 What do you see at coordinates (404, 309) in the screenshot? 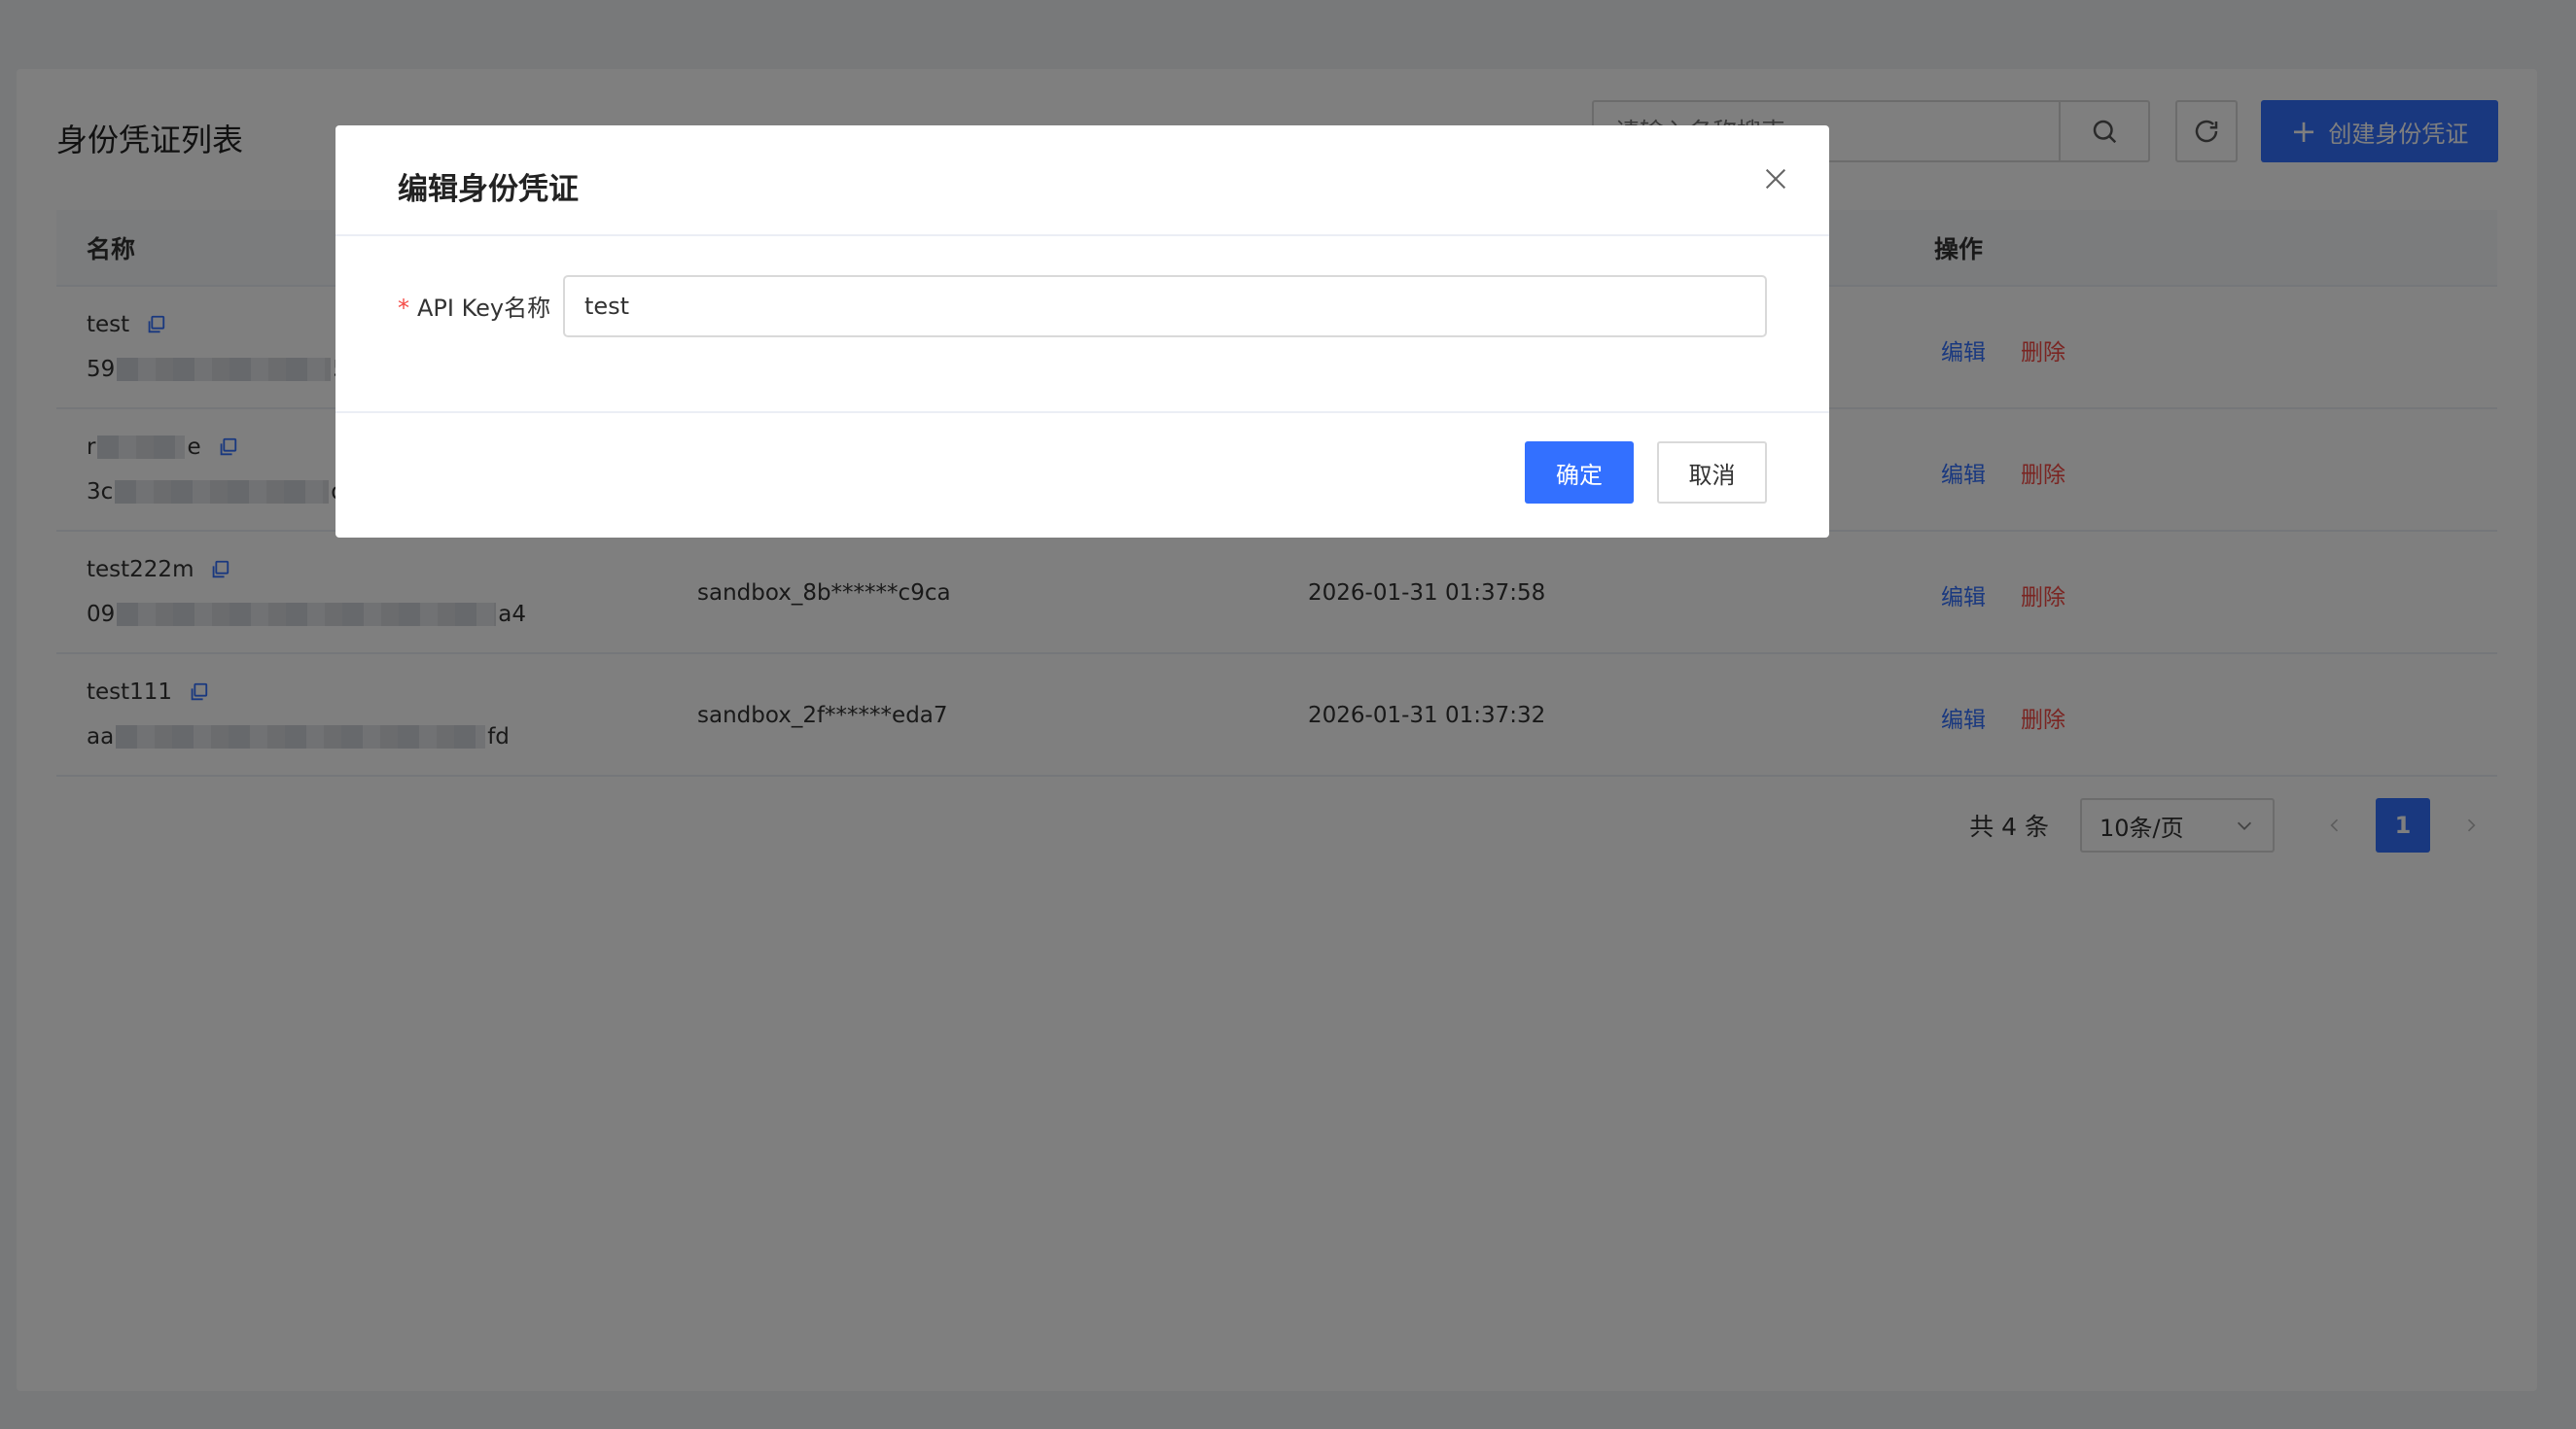
I see `required-mark: *` at bounding box center [404, 309].